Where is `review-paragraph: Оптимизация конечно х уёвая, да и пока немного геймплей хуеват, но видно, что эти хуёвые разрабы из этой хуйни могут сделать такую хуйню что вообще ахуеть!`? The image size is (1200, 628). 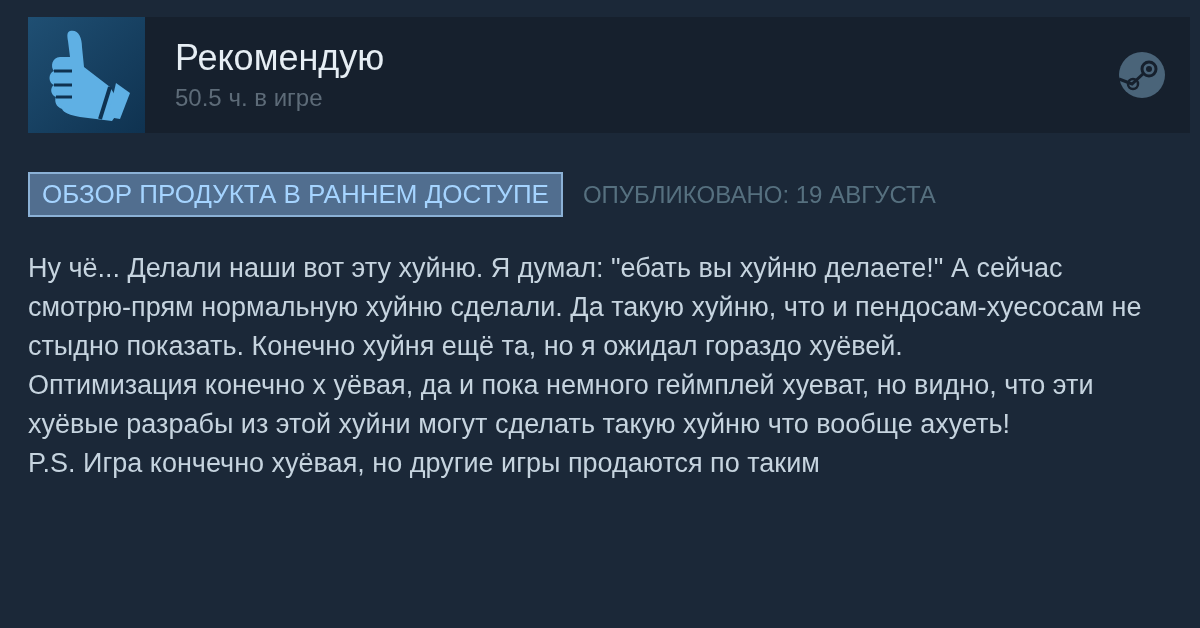
review-paragraph: Оптимизация конечно х уёвая, да и пока немного геймплей хуеват, но видно, что эти хуёвые разрабы из этой хуйни могут сделать такую хуйню что вообще ахуеть! is located at coordinates (561, 405).